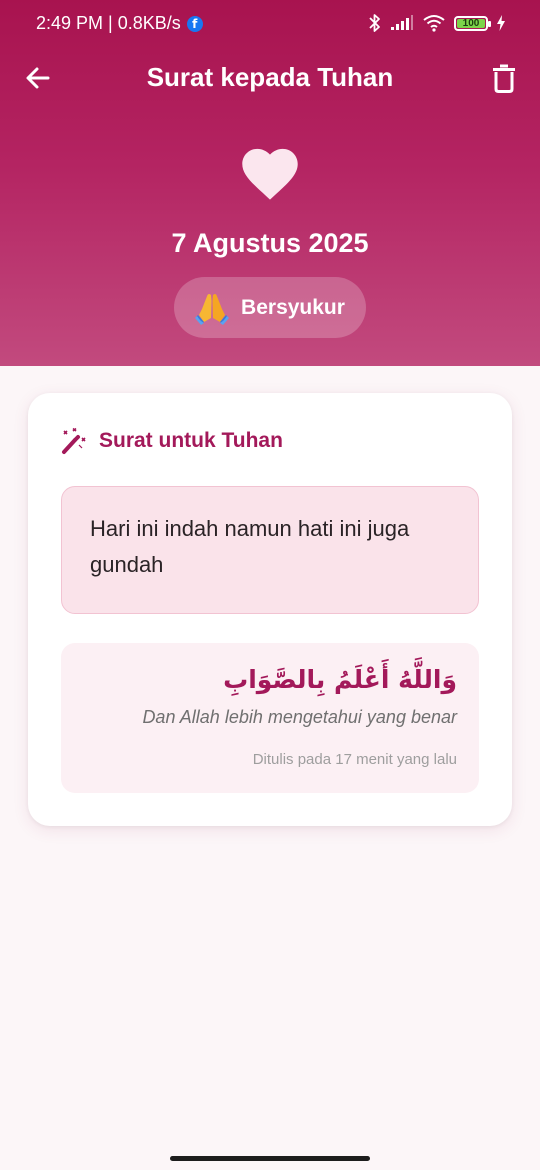 Image resolution: width=540 pixels, height=1170 pixels. What do you see at coordinates (374, 23) in the screenshot?
I see `bluetooth-icon` at bounding box center [374, 23].